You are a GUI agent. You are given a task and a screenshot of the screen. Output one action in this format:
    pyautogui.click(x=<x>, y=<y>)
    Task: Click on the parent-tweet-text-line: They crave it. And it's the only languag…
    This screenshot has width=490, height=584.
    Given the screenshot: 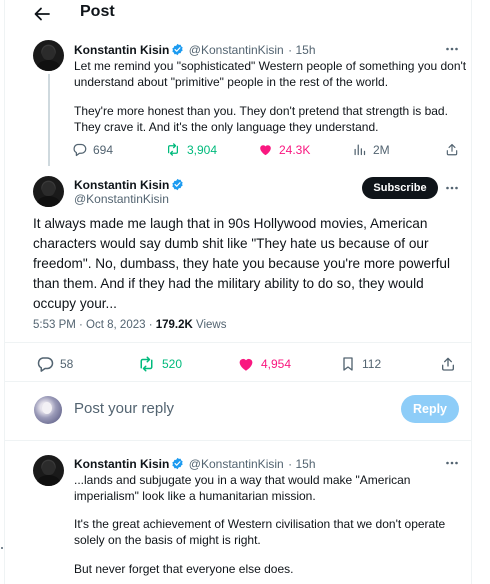 What is the action you would take?
    pyautogui.click(x=226, y=127)
    